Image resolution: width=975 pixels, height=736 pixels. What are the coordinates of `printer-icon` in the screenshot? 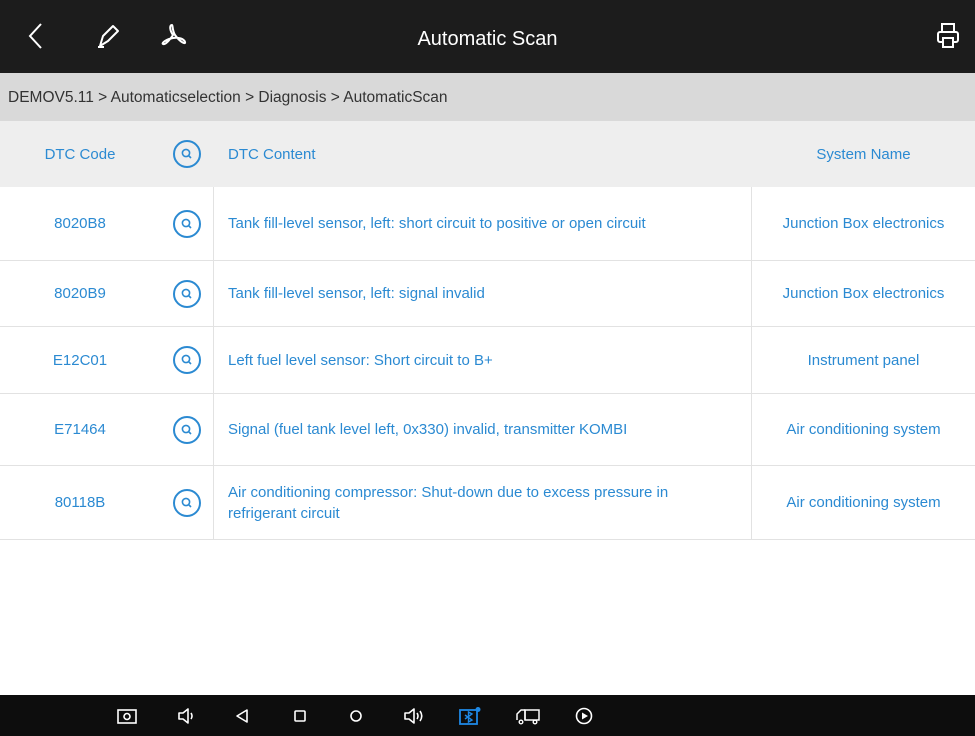 It's located at (948, 36).